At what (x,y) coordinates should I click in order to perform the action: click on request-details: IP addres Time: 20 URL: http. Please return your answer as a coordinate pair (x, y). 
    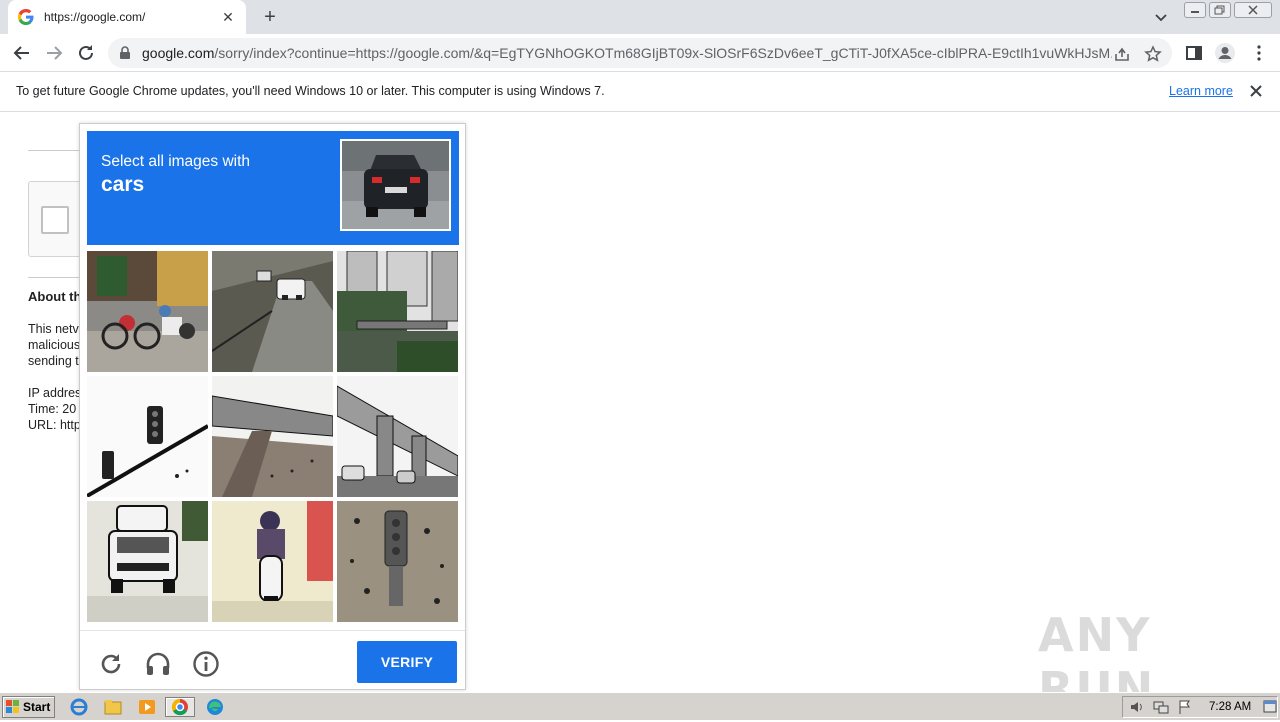
    Looking at the image, I should click on (54, 409).